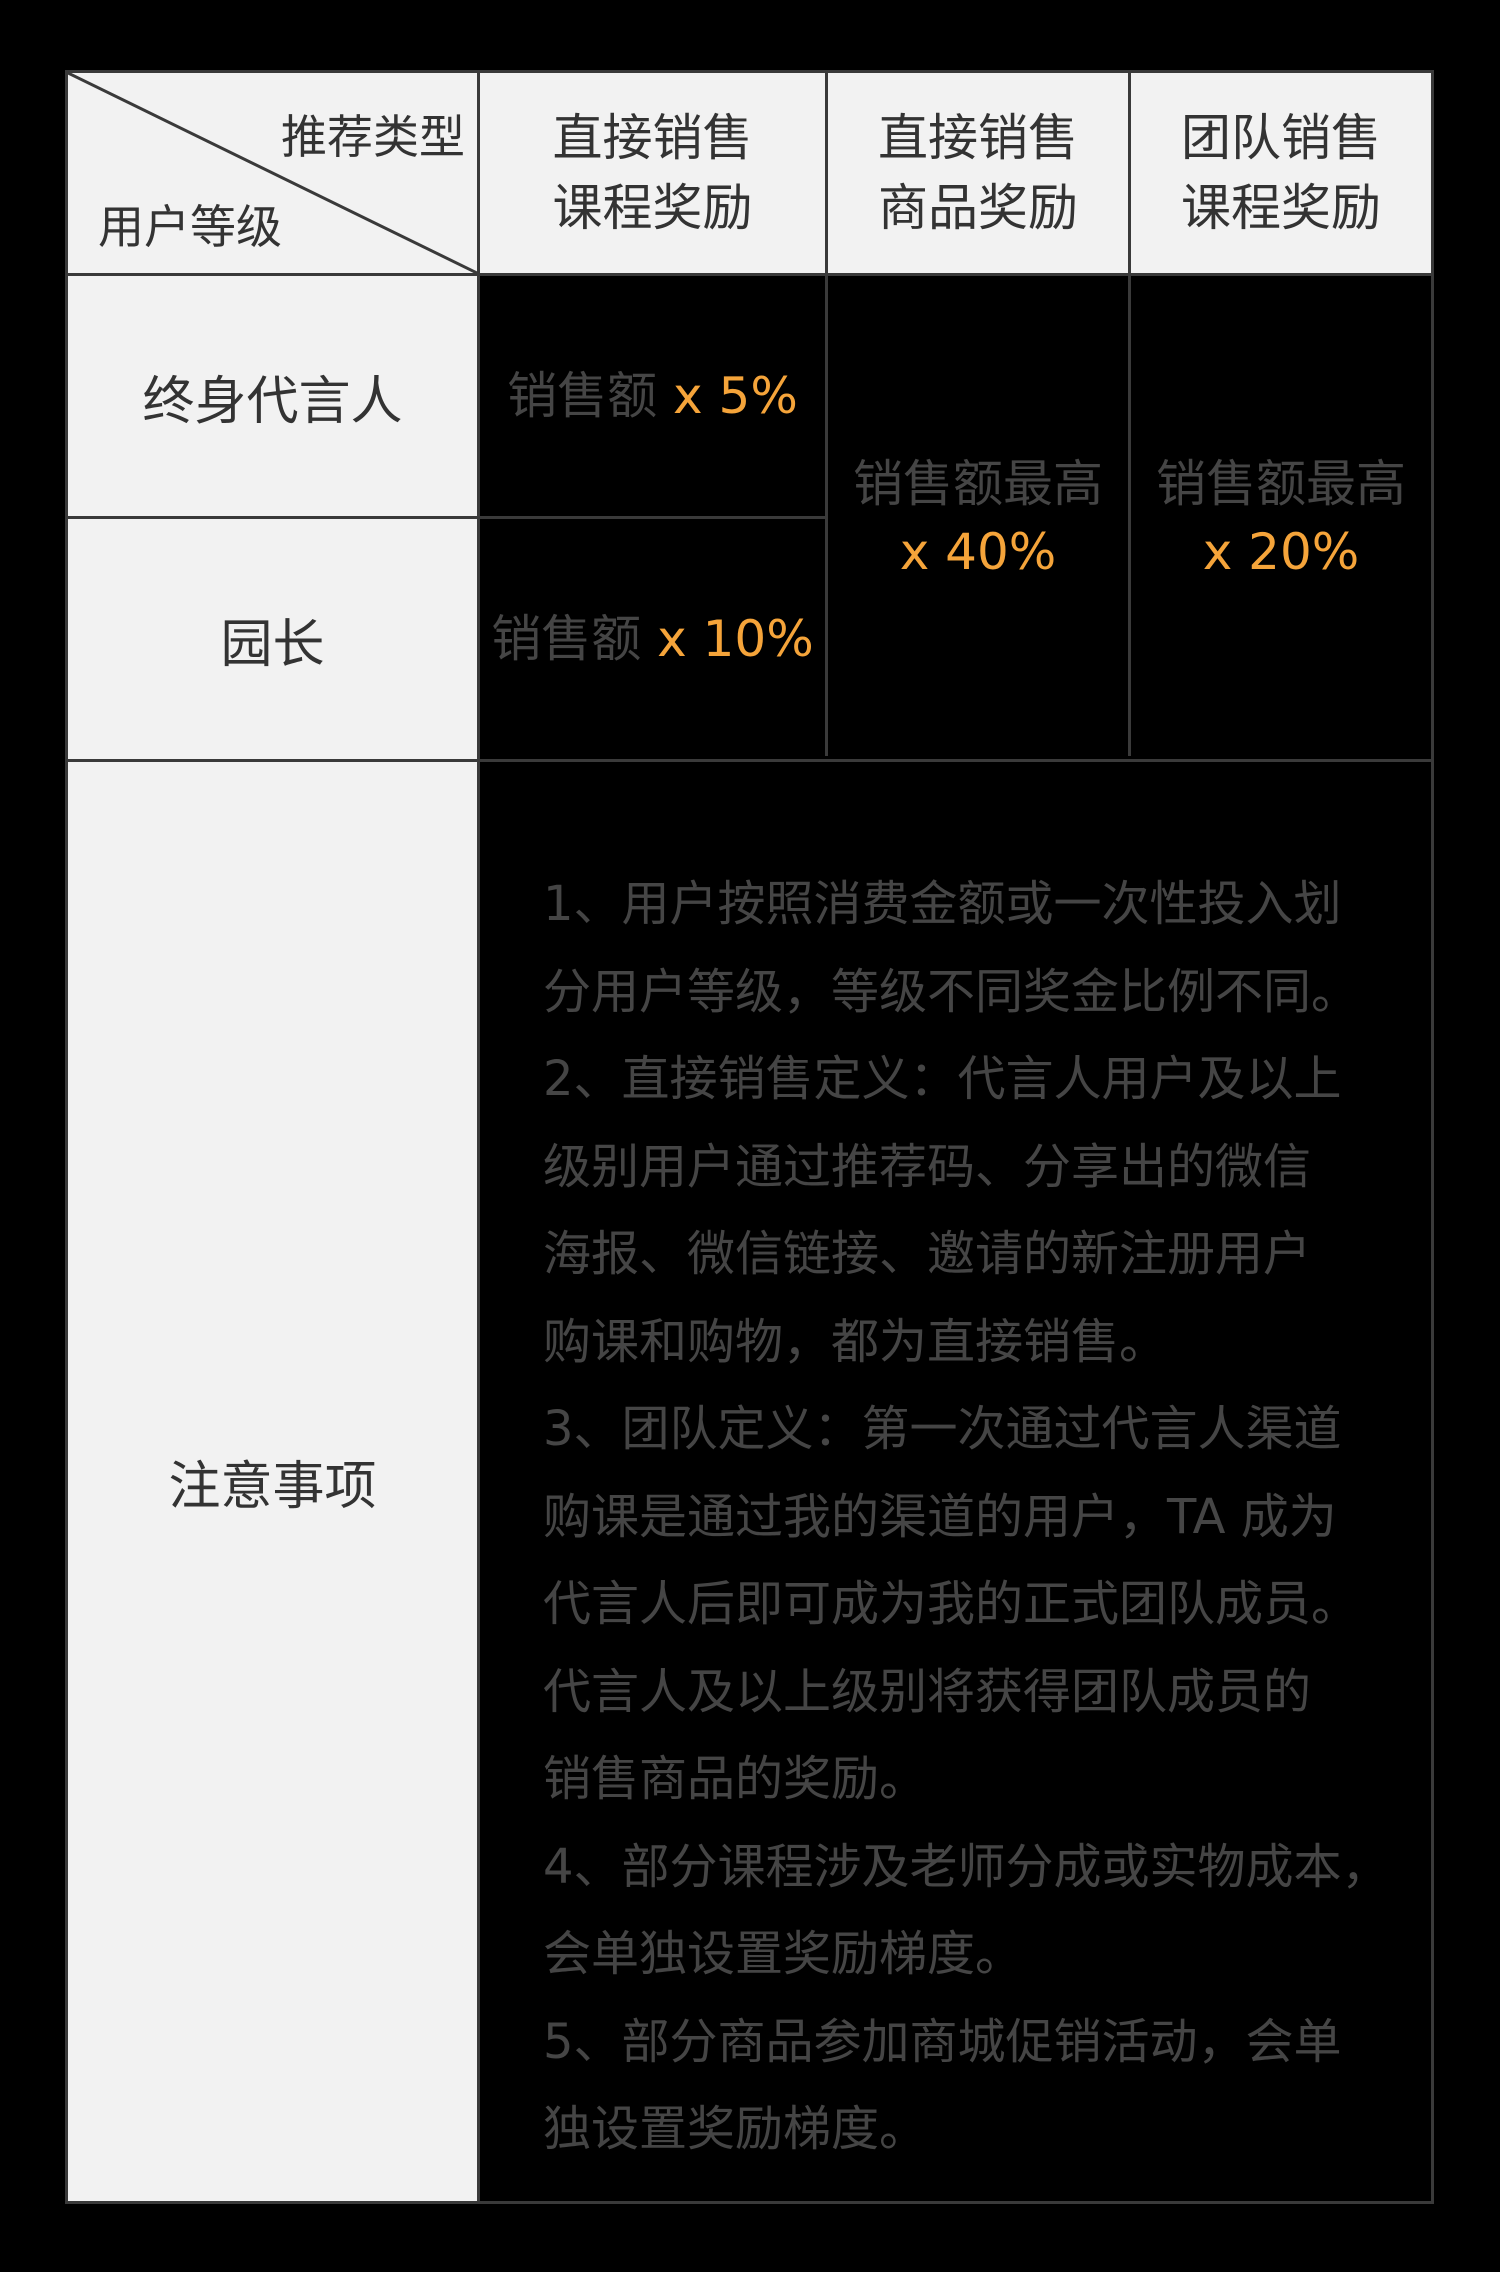  Describe the element at coordinates (373, 137) in the screenshot. I see `header-recommend-type: 推荐类型` at that location.